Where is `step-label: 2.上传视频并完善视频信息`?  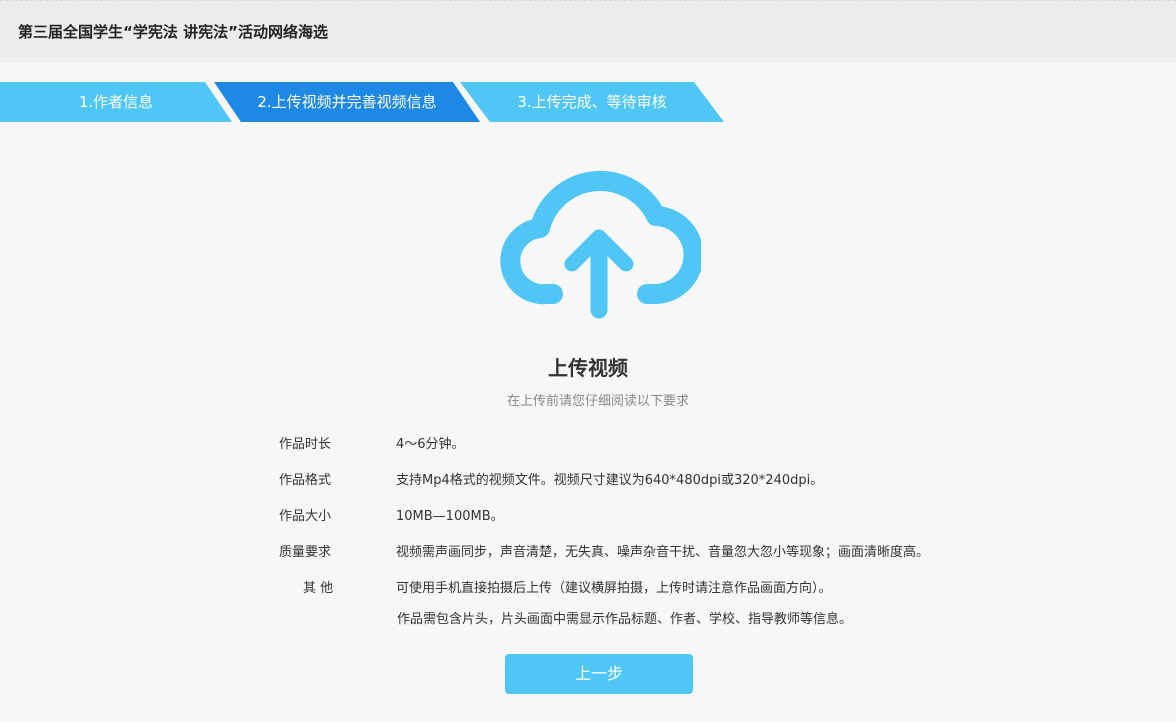 step-label: 2.上传视频并完善视频信息 is located at coordinates (347, 102).